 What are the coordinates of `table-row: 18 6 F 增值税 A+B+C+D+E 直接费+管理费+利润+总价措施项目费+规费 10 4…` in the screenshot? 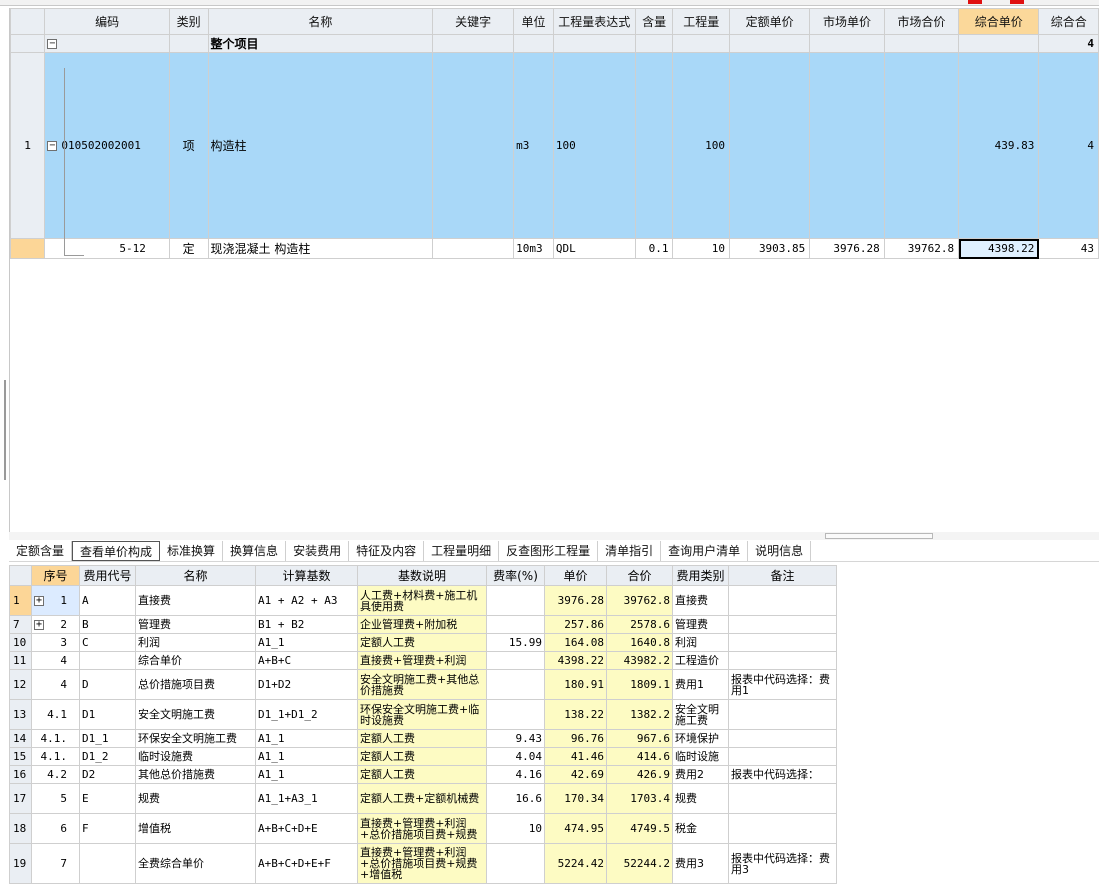 It's located at (423, 828).